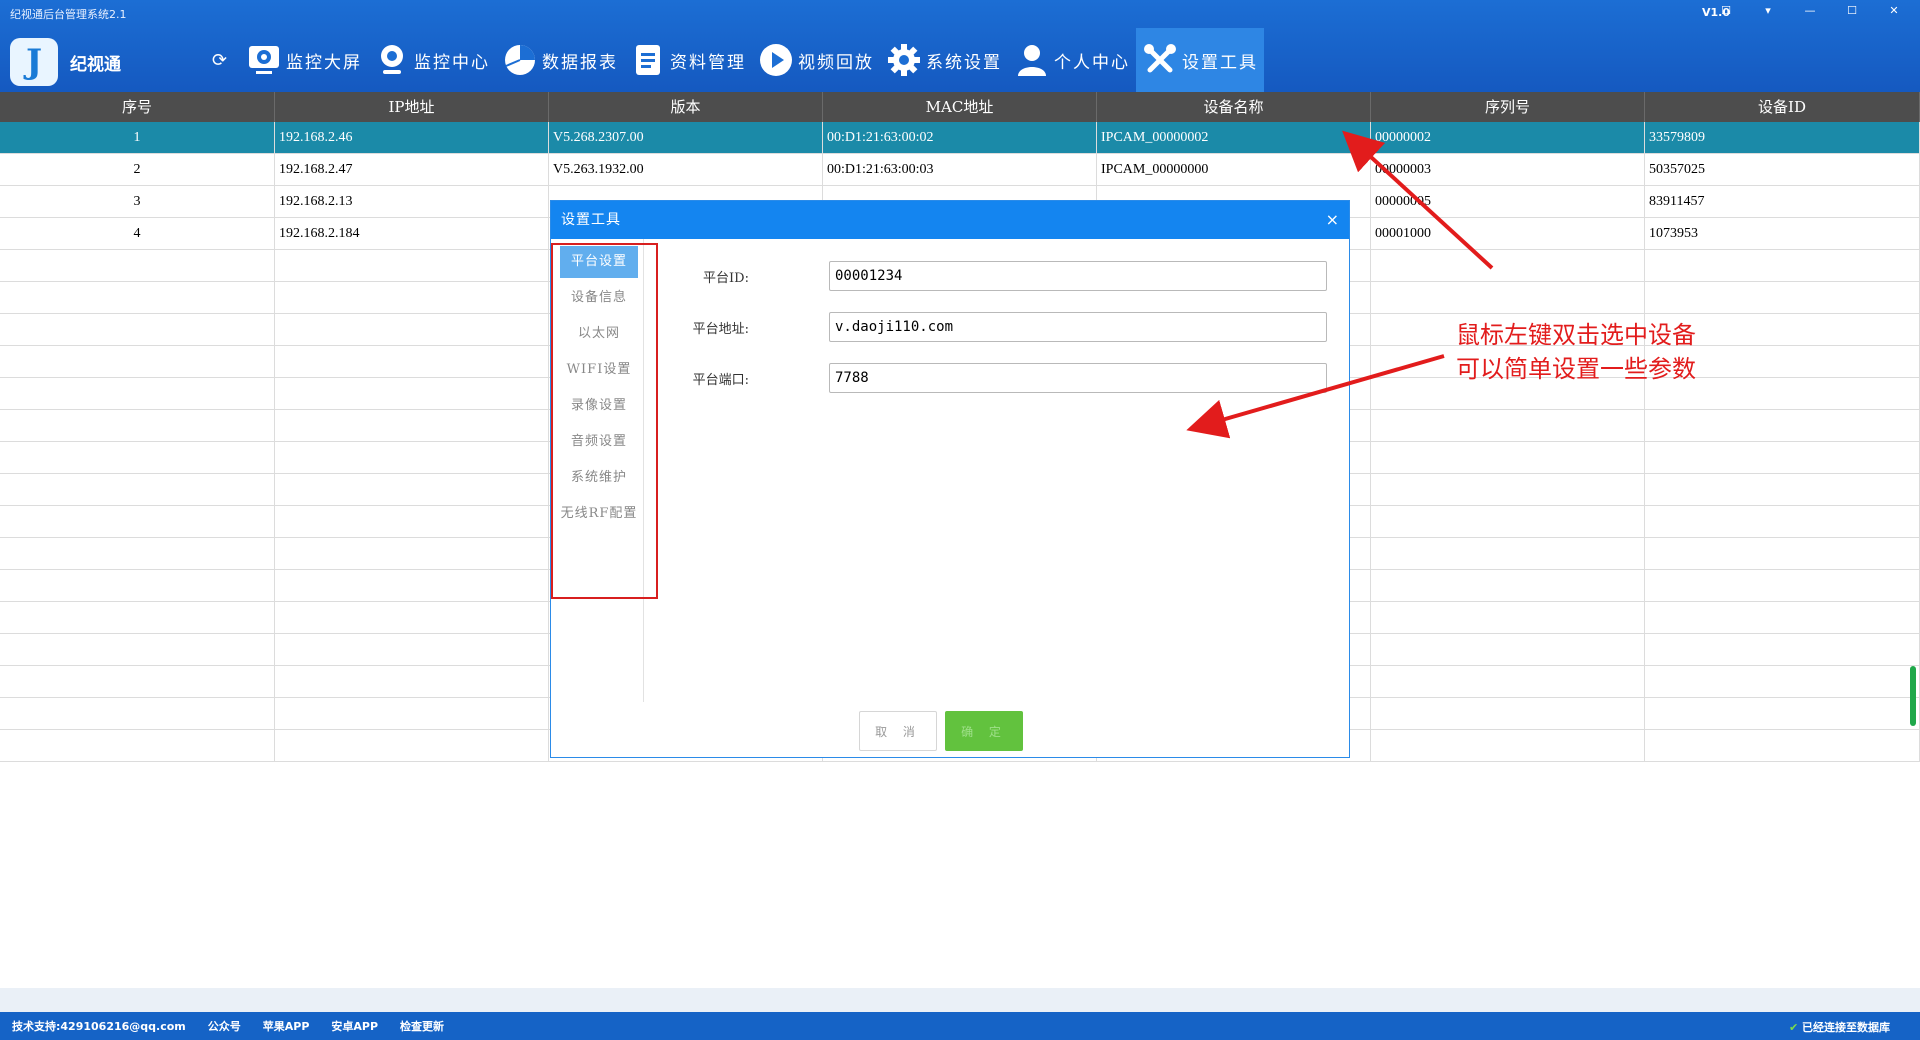  What do you see at coordinates (1782, 107) in the screenshot?
I see `col-header-device-id: 设备ID` at bounding box center [1782, 107].